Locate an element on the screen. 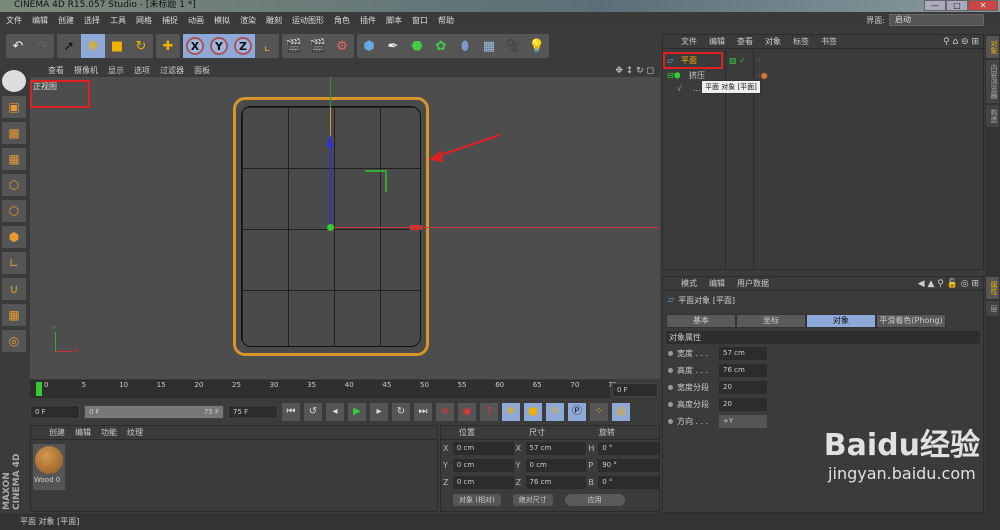  timeline-icon: ▤ is located at coordinates (621, 412).